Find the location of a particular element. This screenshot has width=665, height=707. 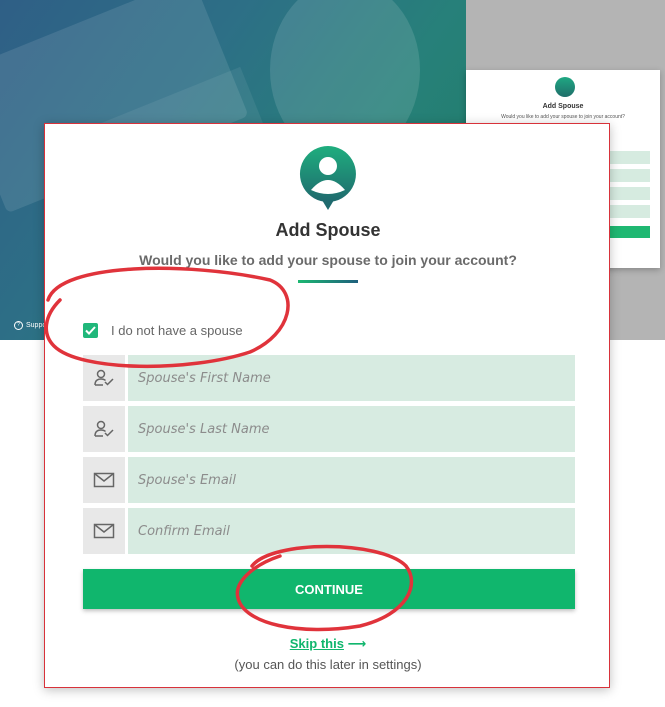

no-spouse-checkbox is located at coordinates (90, 330).